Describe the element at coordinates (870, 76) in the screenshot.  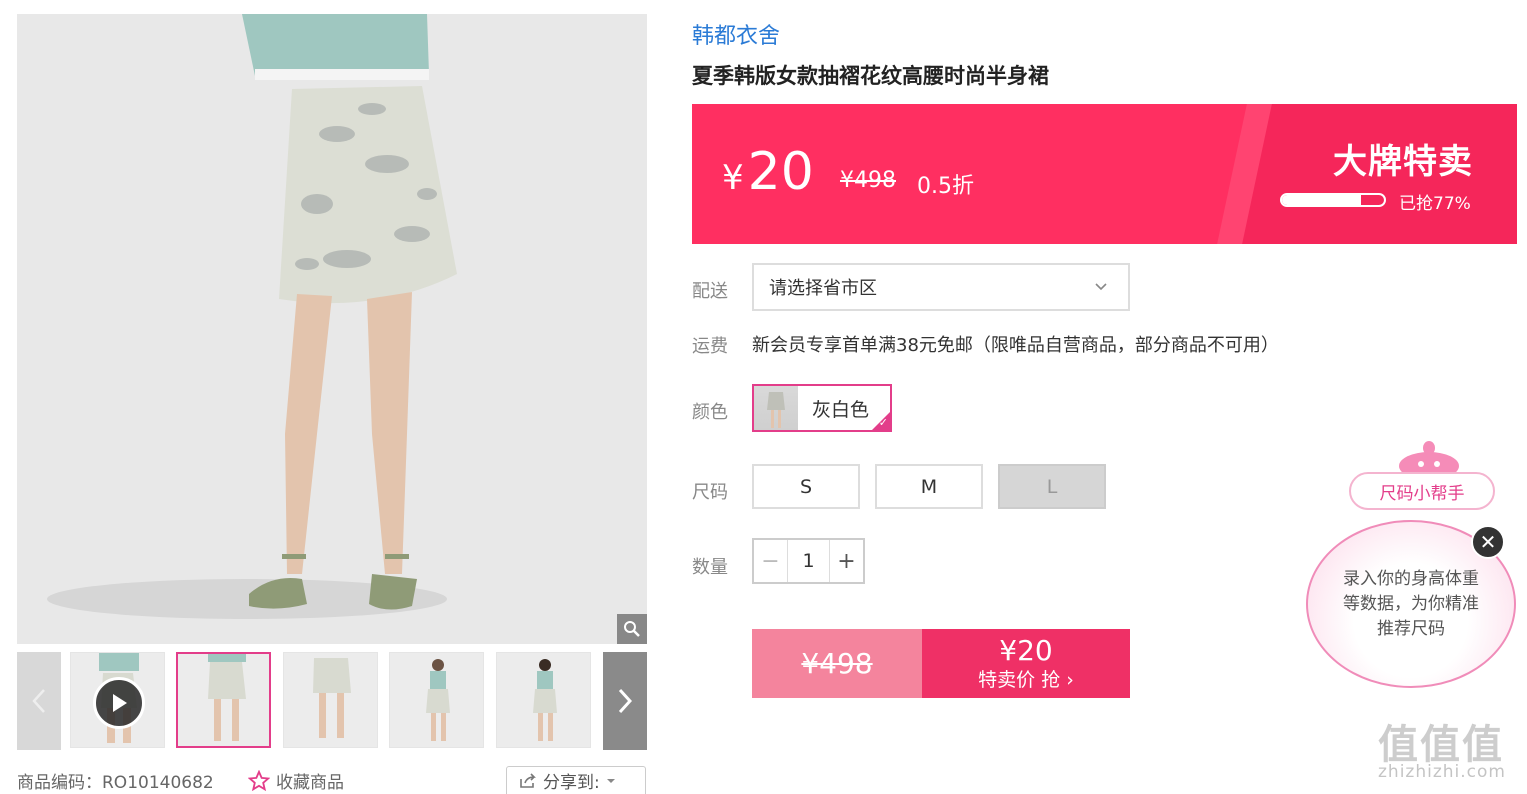
I see `product-title: 夏季韩版女款抽褶花纹高腰时尚半身裙` at that location.